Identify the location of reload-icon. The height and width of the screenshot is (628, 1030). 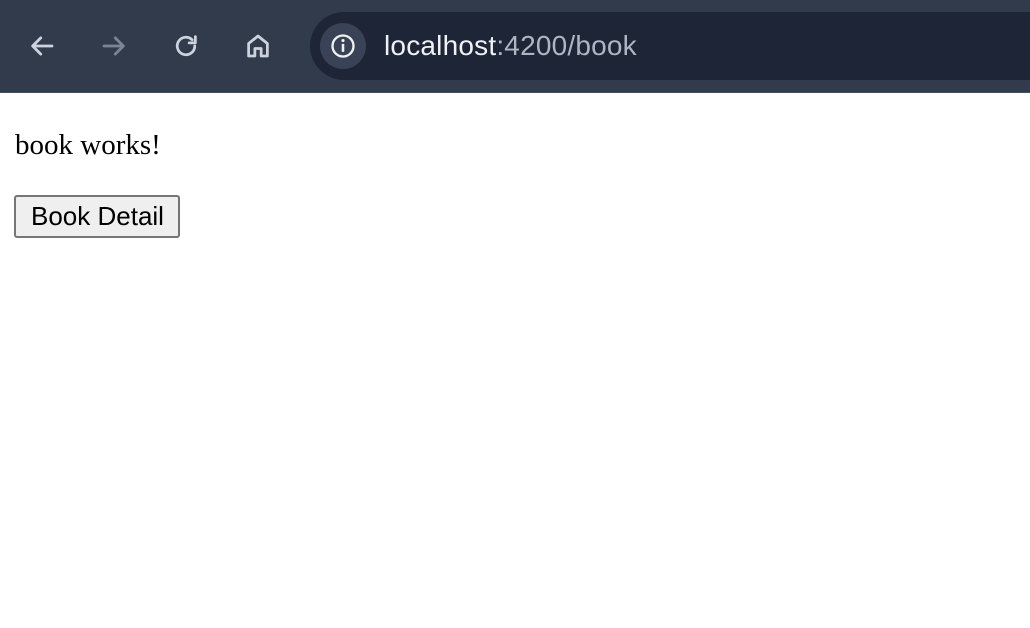
(186, 46).